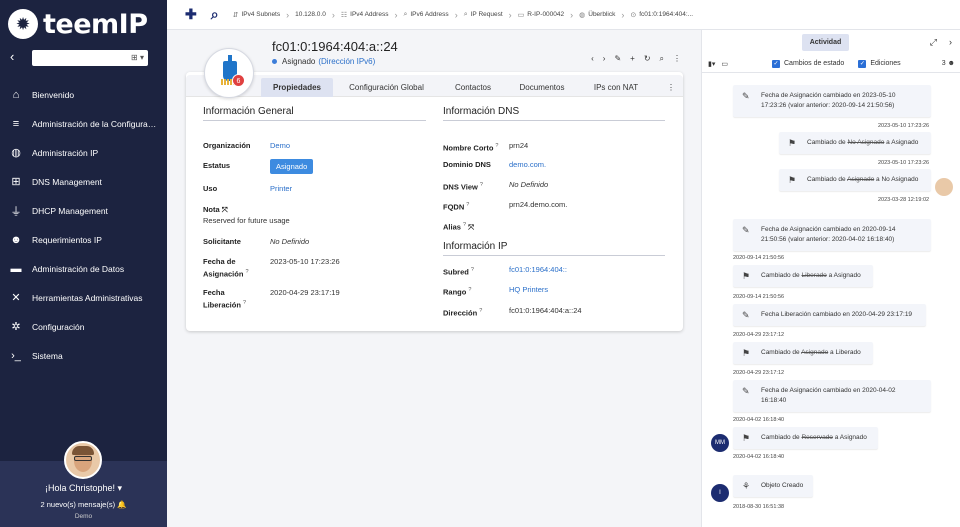 Image resolution: width=960 pixels, height=527 pixels. Describe the element at coordinates (244, 303) in the screenshot. I see `help-icon: ?` at that location.